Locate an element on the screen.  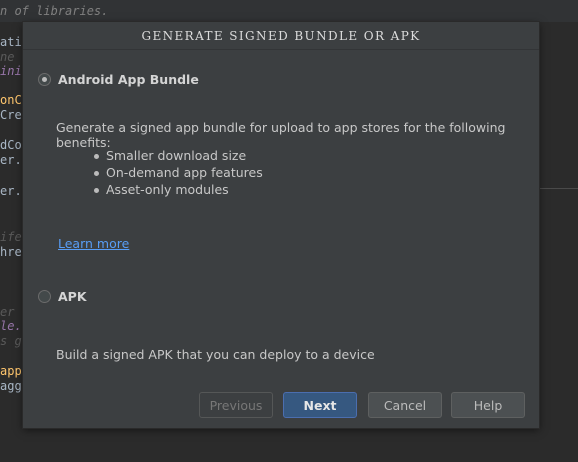
learn-more-link: Learn more is located at coordinates (93, 243).